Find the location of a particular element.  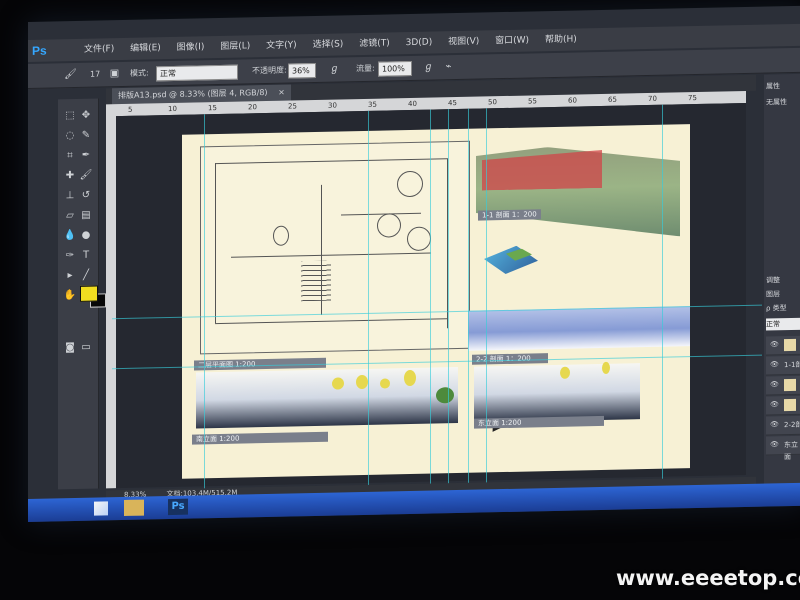

blur-icon: 💧 is located at coordinates (70, 236).